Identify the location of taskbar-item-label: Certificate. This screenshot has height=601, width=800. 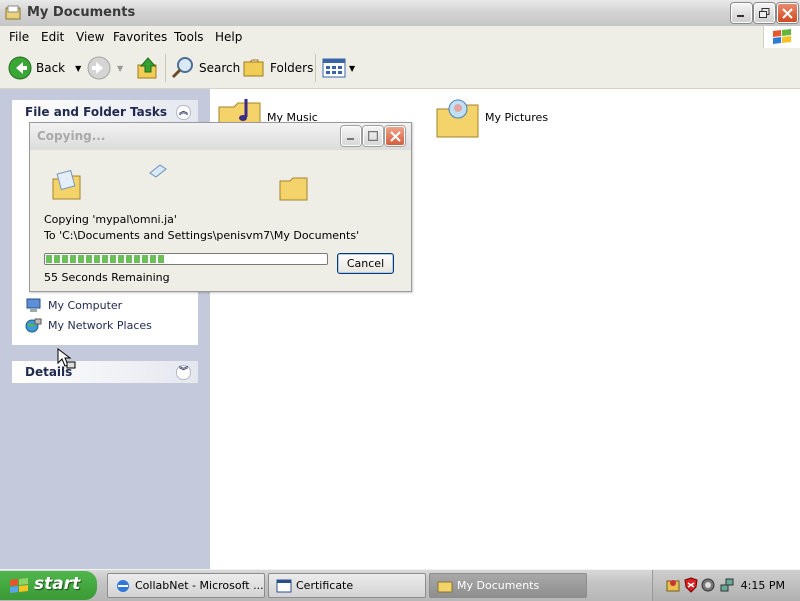
(325, 585).